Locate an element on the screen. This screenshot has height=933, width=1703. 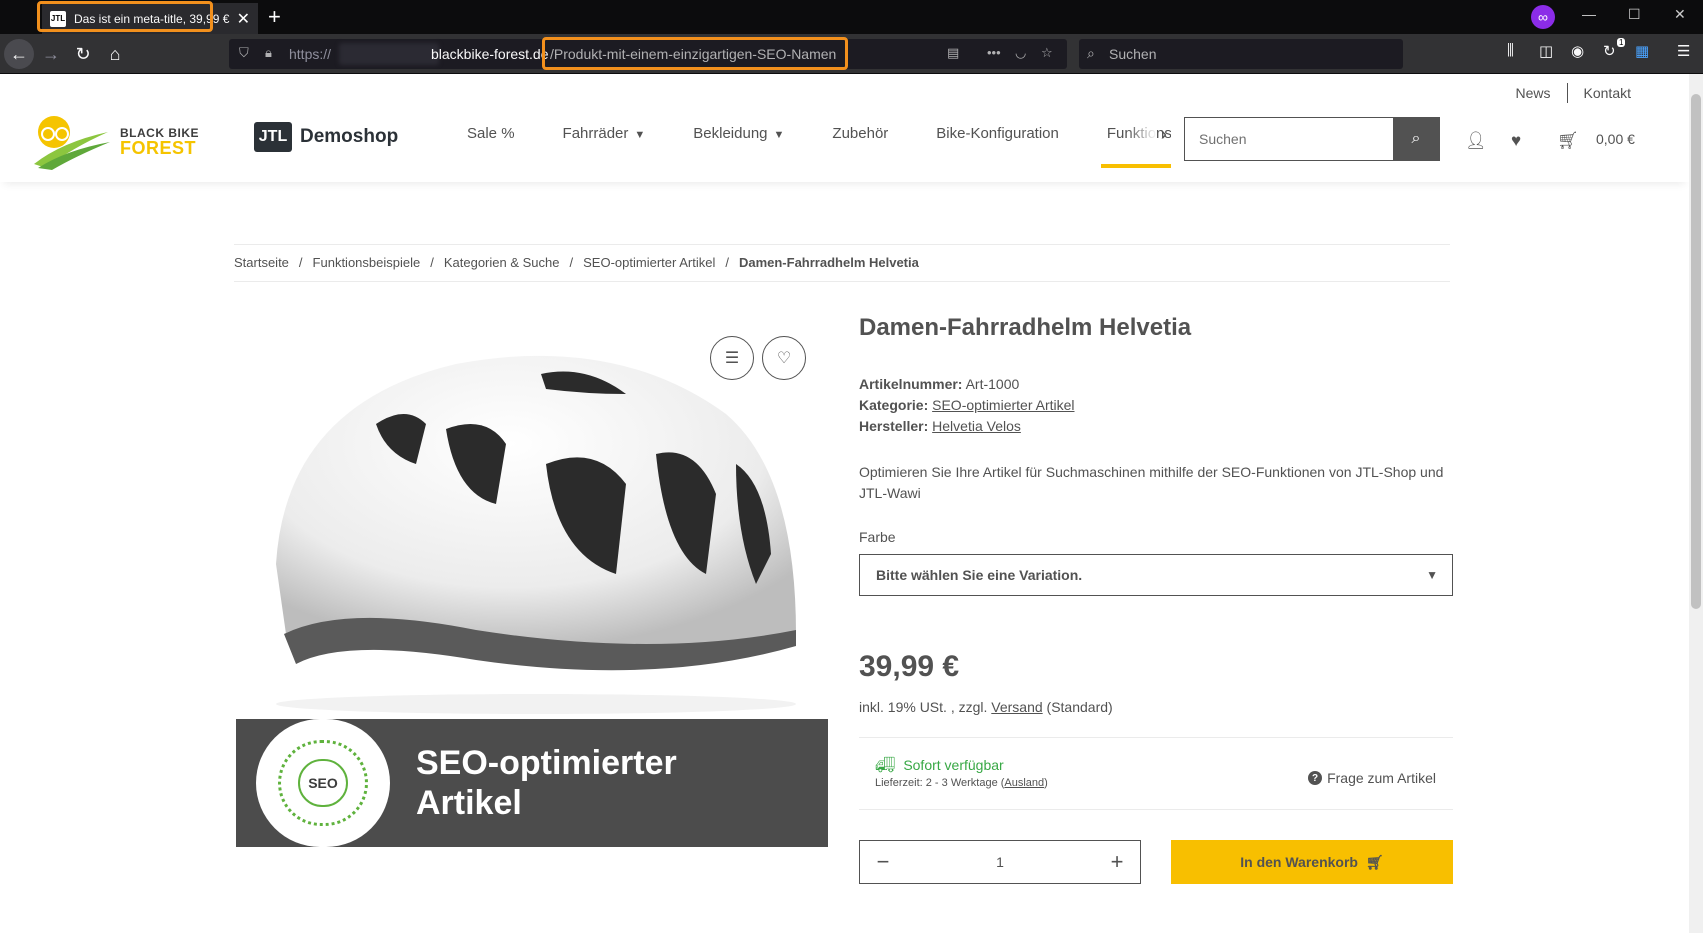
brand-line2: FOREST is located at coordinates (158, 148).